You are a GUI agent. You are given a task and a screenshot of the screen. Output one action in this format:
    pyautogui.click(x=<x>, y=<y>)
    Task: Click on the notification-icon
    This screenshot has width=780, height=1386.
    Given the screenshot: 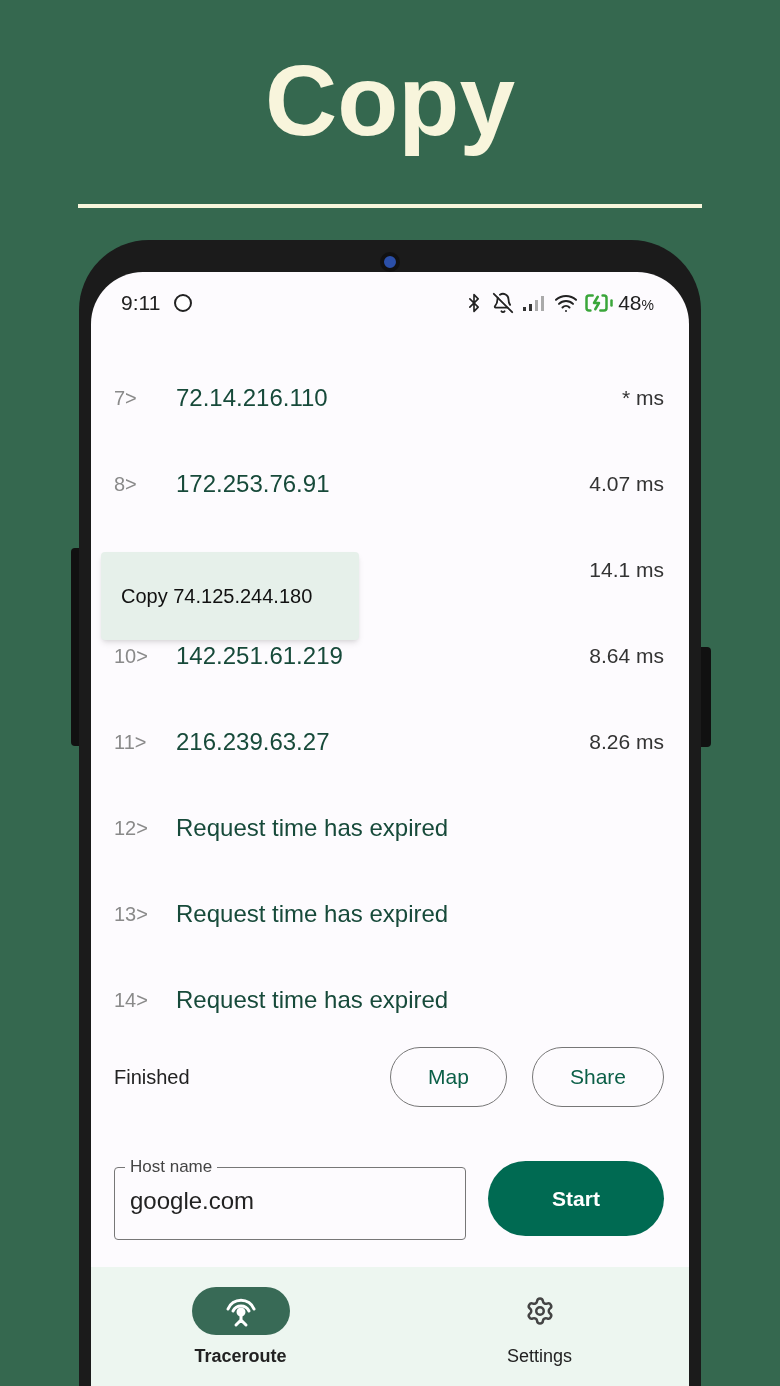 What is the action you would take?
    pyautogui.click(x=183, y=303)
    